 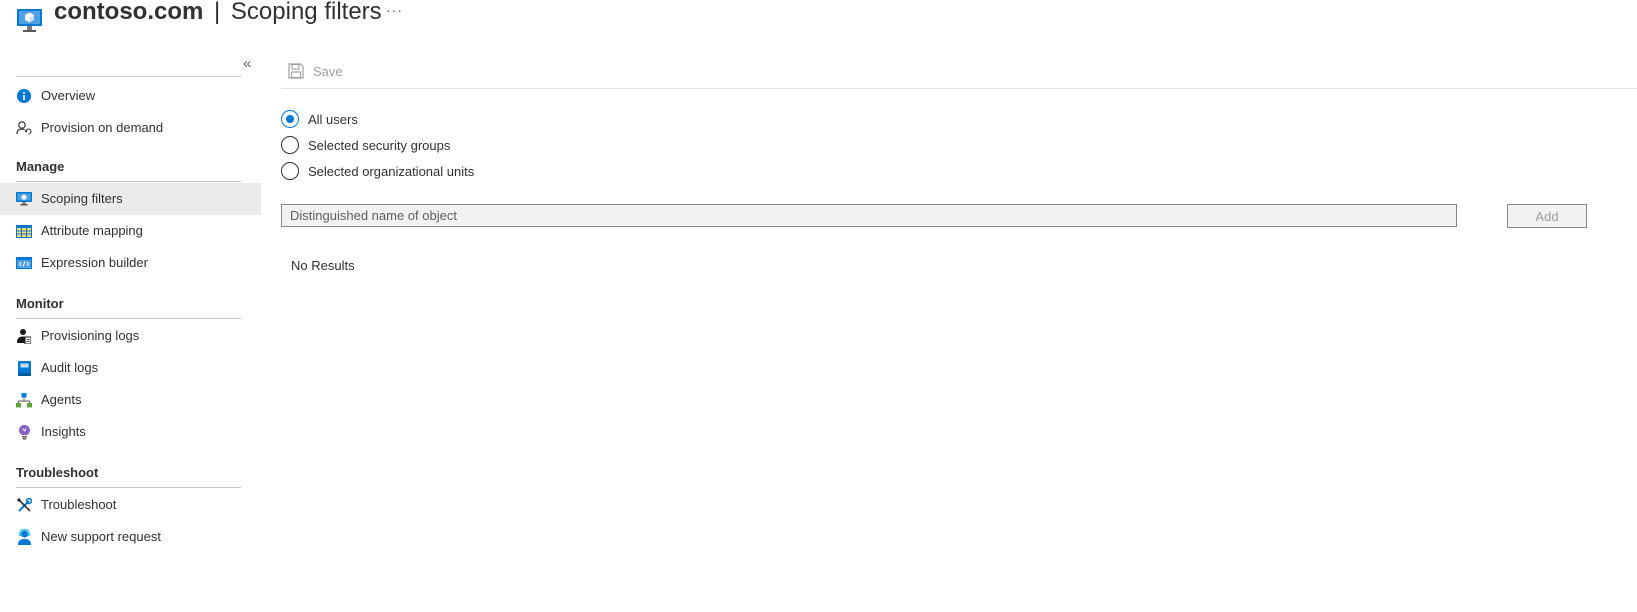 I want to click on radio-label: Selected organizational units, so click(x=391, y=171).